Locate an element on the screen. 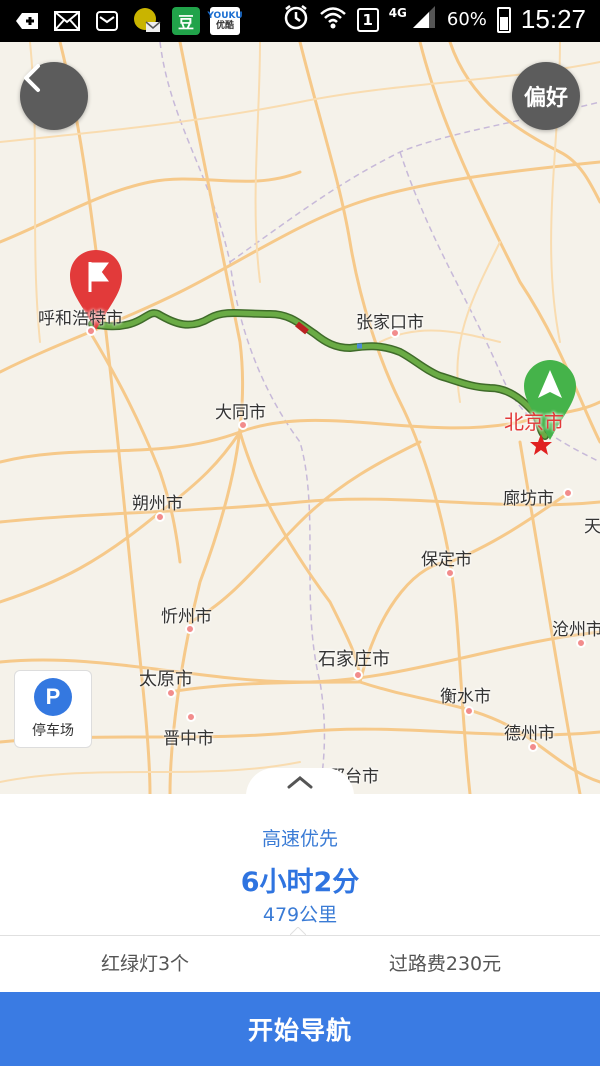 The height and width of the screenshot is (1066, 600). city-label-baoding: 保定市 is located at coordinates (446, 560).